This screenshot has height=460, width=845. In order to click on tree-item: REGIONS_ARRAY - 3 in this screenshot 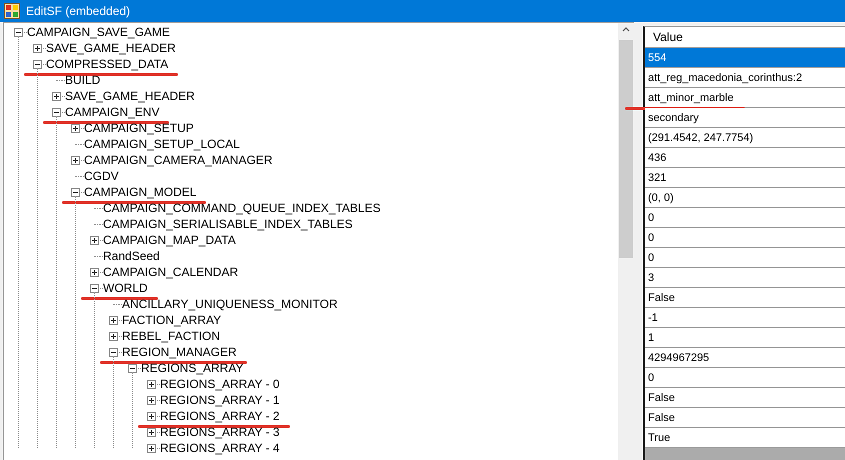, I will do `click(220, 432)`.